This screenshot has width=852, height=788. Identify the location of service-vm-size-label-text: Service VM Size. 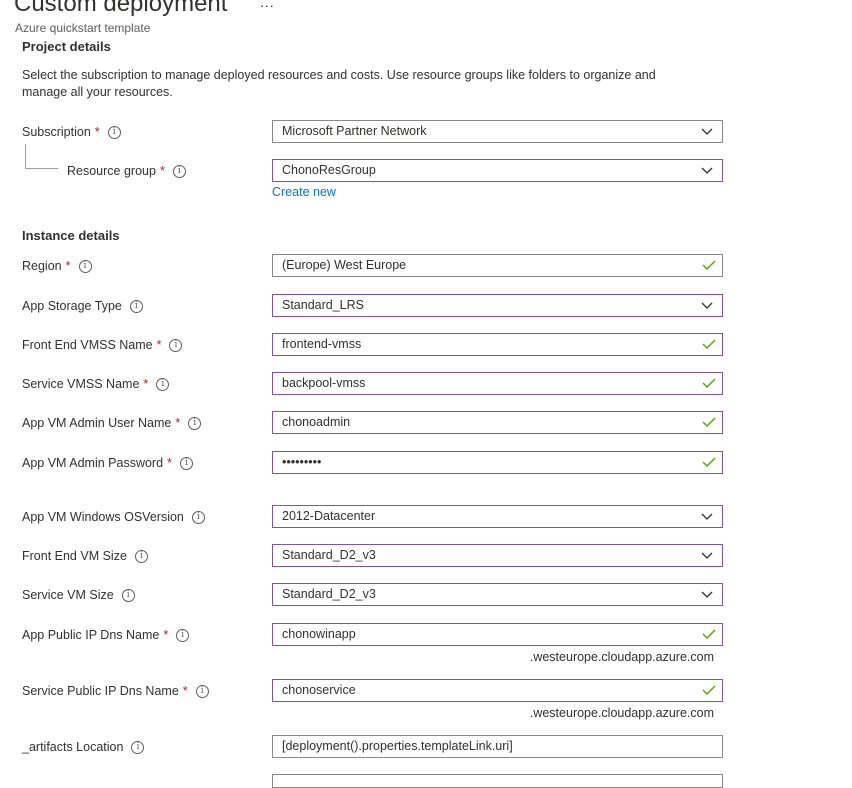
(68, 595).